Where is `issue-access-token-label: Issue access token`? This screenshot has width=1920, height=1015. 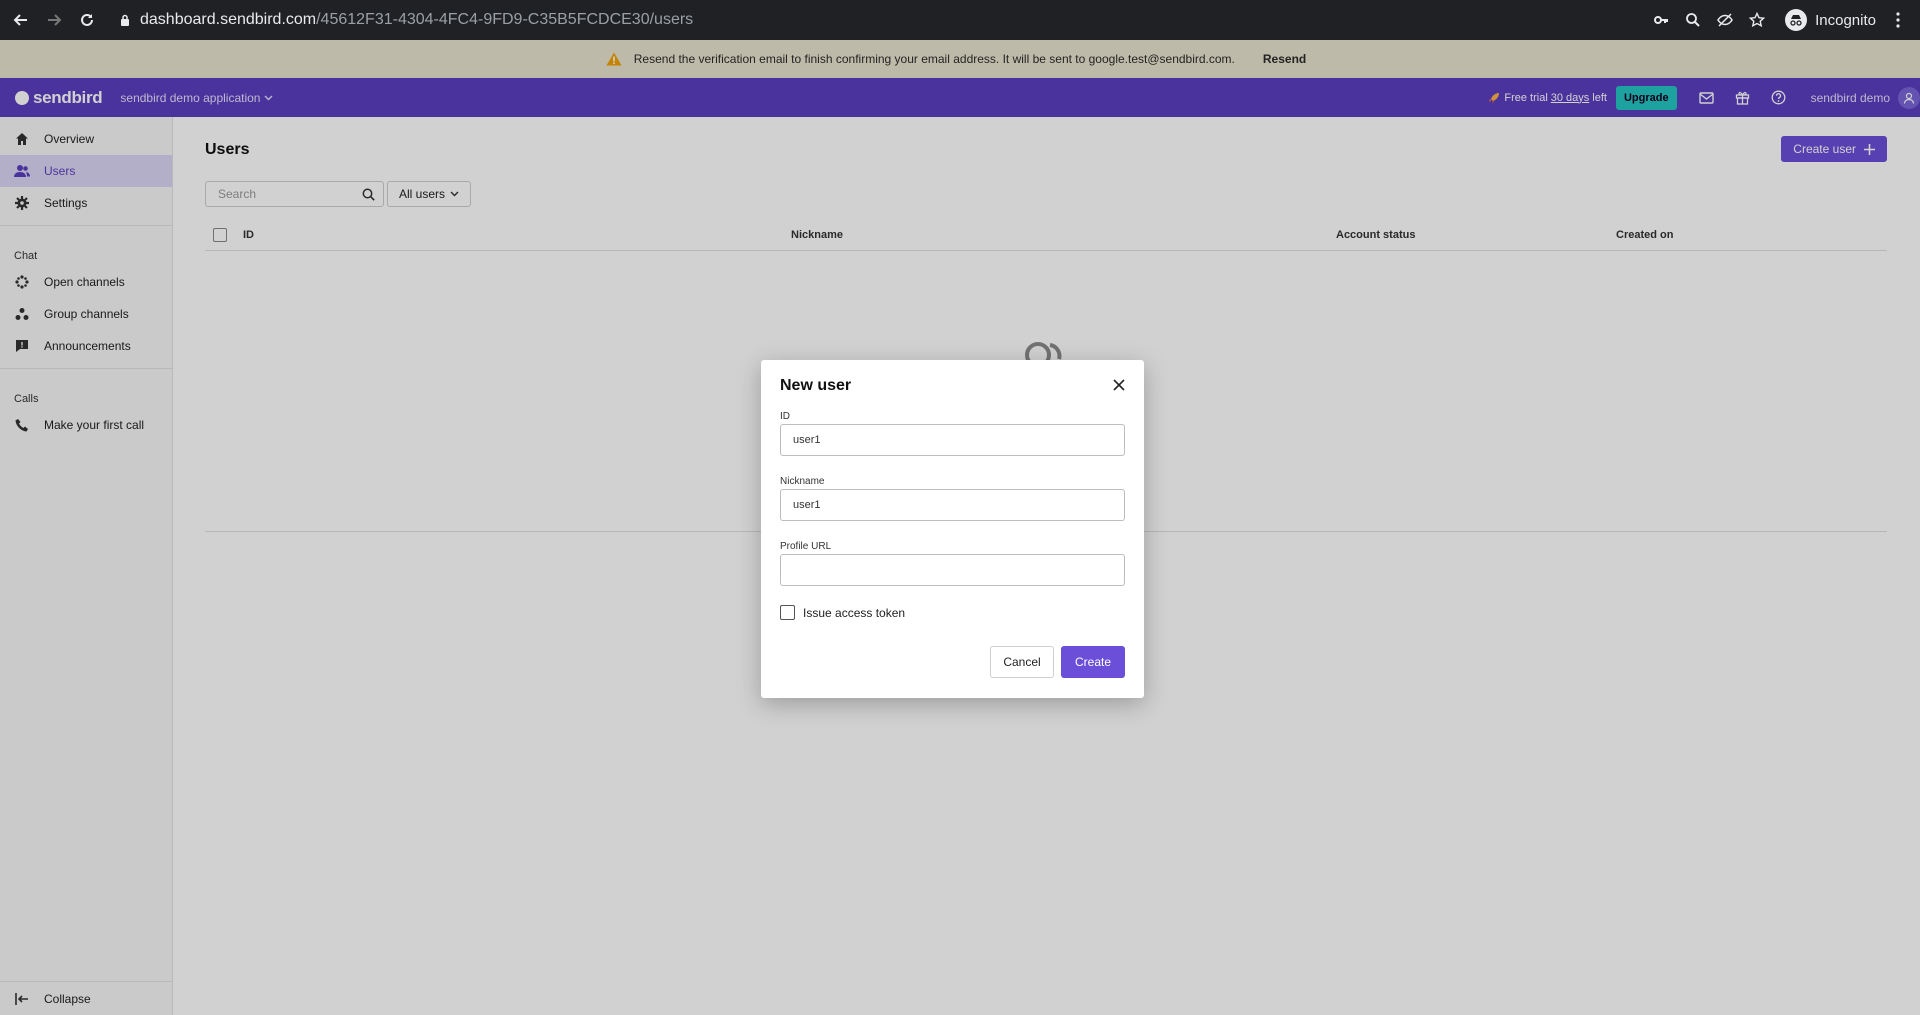
issue-access-token-label: Issue access token is located at coordinates (854, 612).